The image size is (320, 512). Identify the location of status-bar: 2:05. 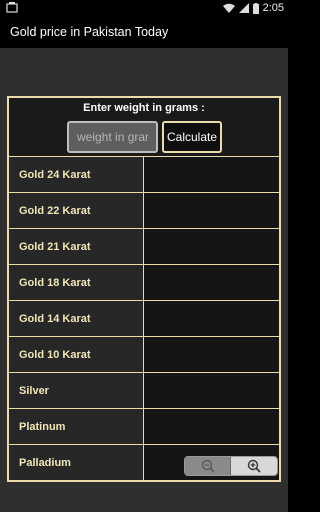
(144, 8).